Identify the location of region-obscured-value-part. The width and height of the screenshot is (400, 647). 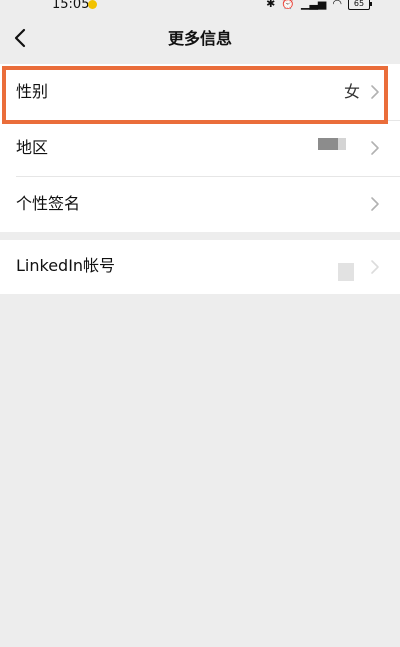
(342, 144).